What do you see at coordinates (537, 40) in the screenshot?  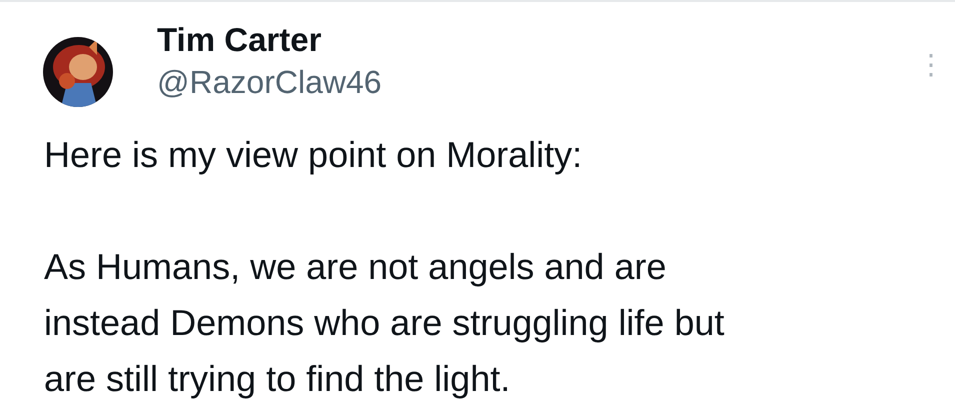 I see `author-name: Tim Carter` at bounding box center [537, 40].